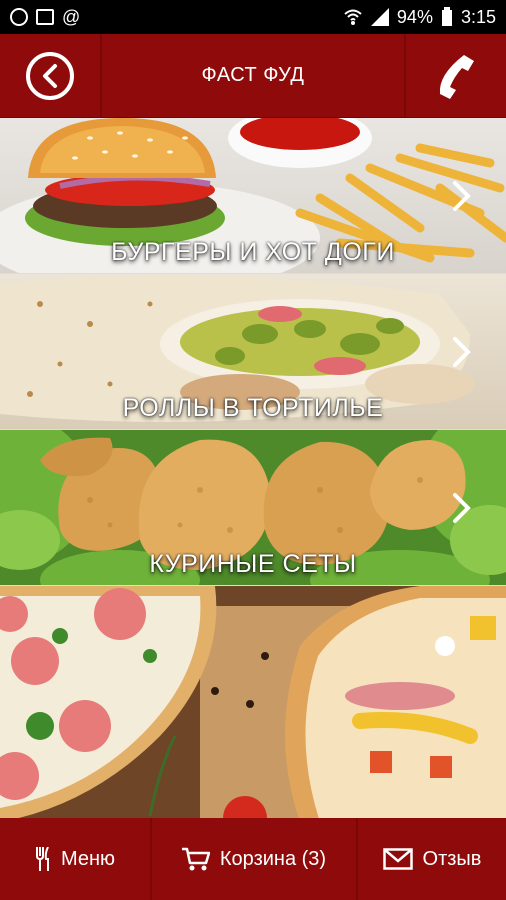 The height and width of the screenshot is (900, 506). Describe the element at coordinates (379, 17) in the screenshot. I see `signal-icon` at that location.